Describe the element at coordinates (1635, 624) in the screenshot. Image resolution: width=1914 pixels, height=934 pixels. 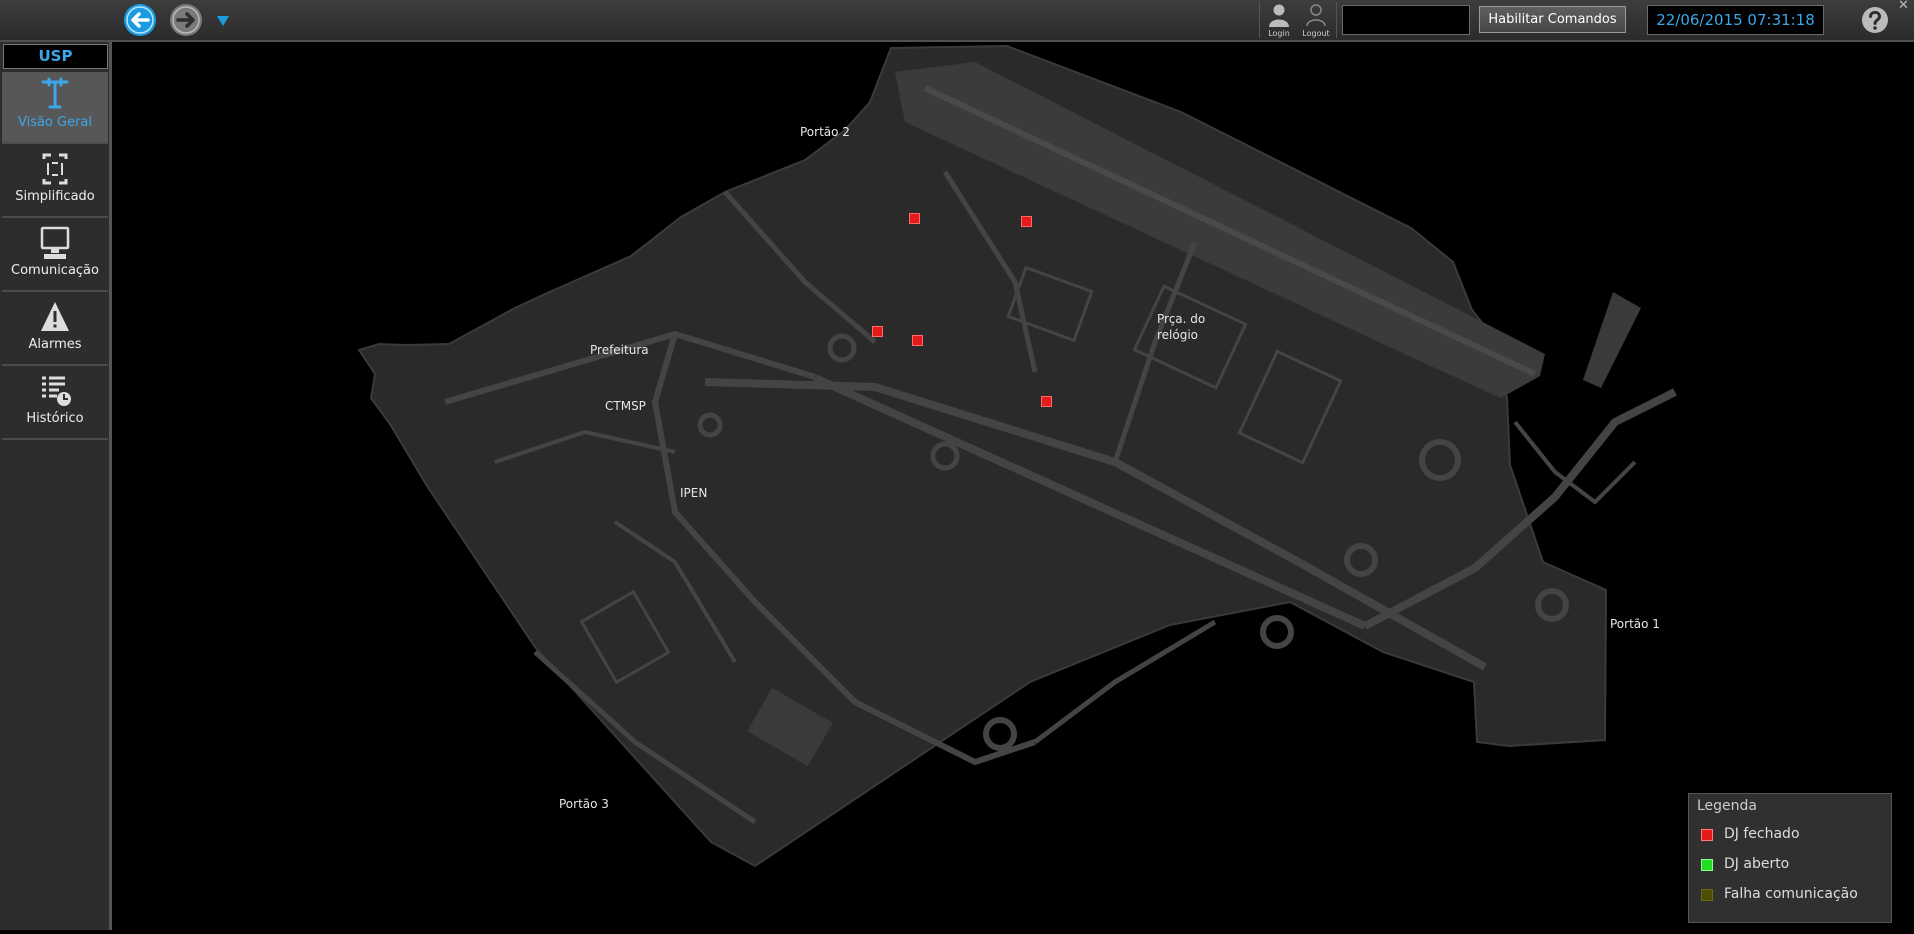
I see `map-label-portao-1: Portão 1` at that location.